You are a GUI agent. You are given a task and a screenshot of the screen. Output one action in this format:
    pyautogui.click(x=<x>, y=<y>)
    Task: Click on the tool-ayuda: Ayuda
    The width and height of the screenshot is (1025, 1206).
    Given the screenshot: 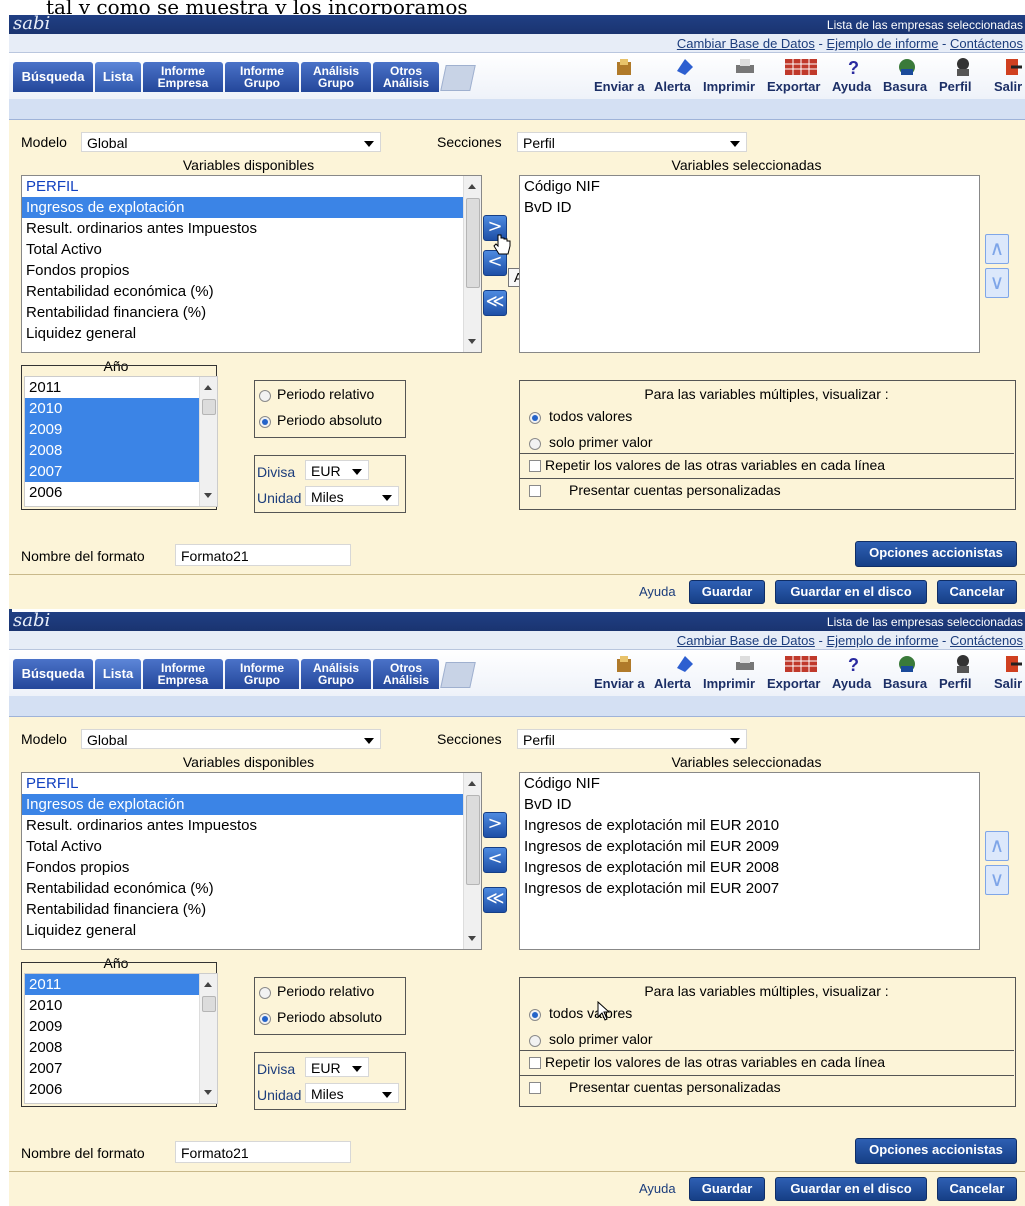 What is the action you would take?
    pyautogui.click(x=851, y=683)
    